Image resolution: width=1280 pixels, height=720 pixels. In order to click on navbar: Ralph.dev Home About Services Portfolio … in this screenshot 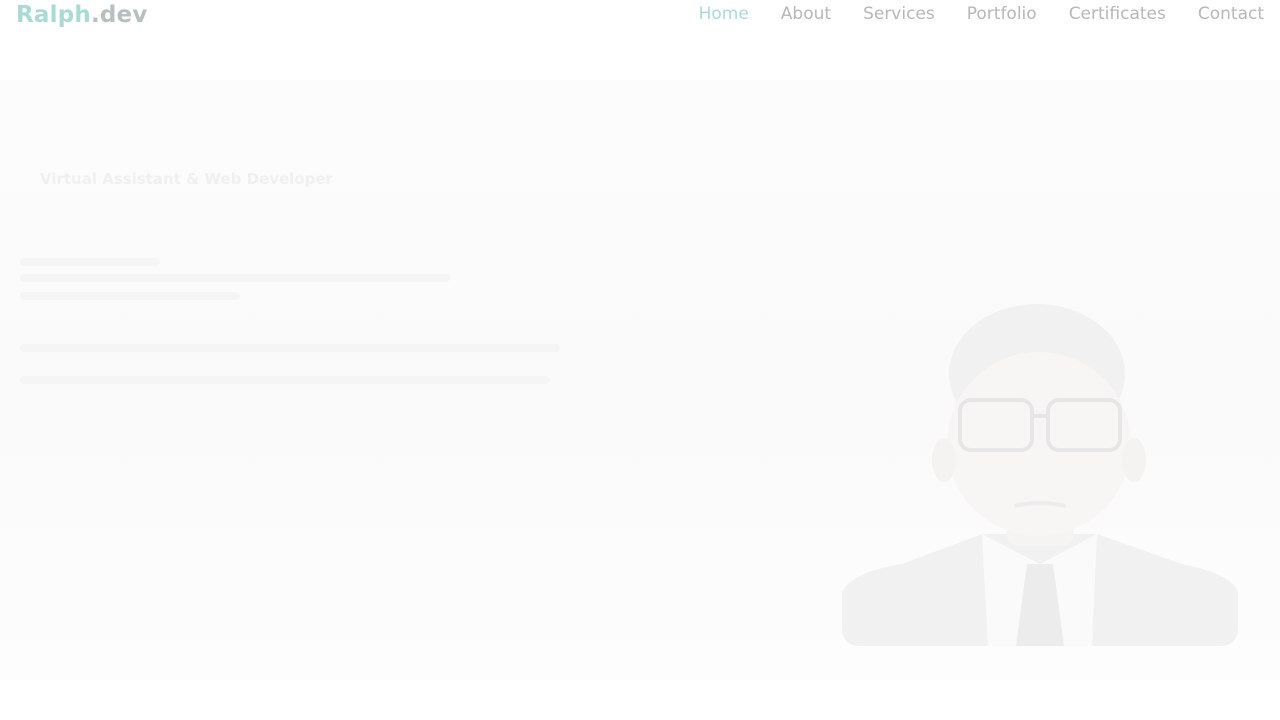, I will do `click(640, 15)`.